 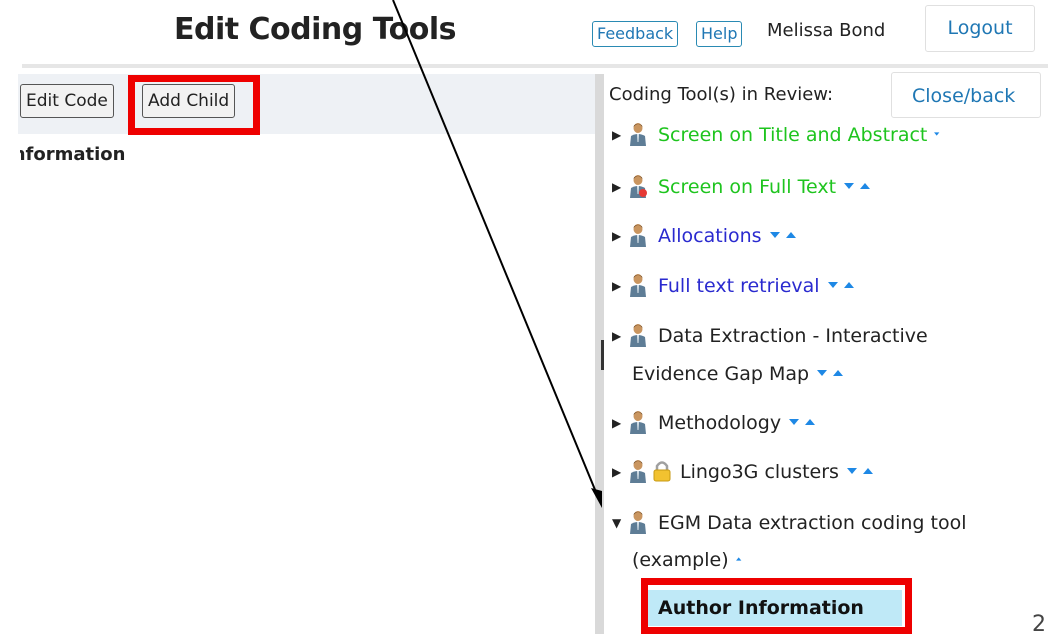 I want to click on move-up-icon, so click(x=744, y=559).